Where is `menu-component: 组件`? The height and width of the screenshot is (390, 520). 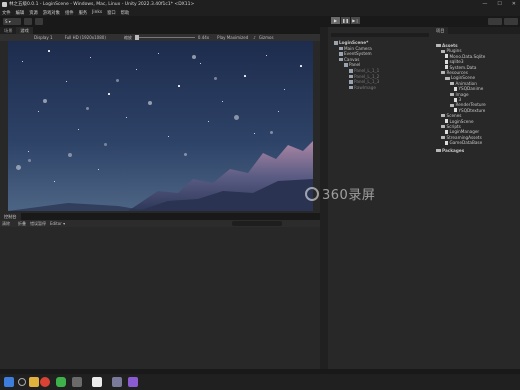 menu-component: 组件 is located at coordinates (69, 13).